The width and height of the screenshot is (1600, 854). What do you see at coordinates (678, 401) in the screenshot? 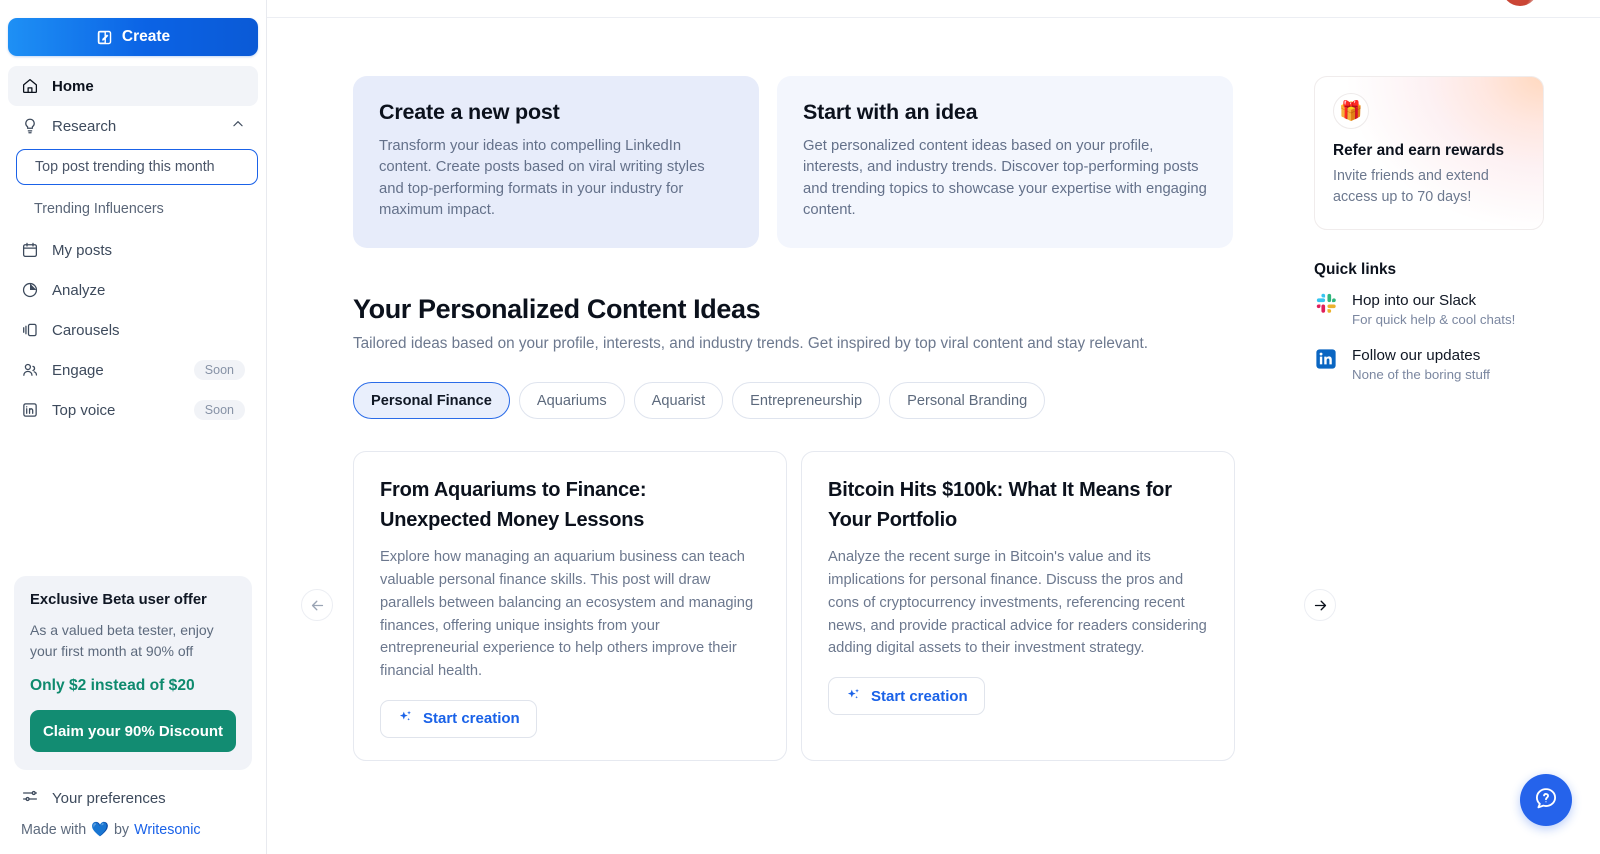
I see `topic-pill-aquarist: Aquarist` at bounding box center [678, 401].